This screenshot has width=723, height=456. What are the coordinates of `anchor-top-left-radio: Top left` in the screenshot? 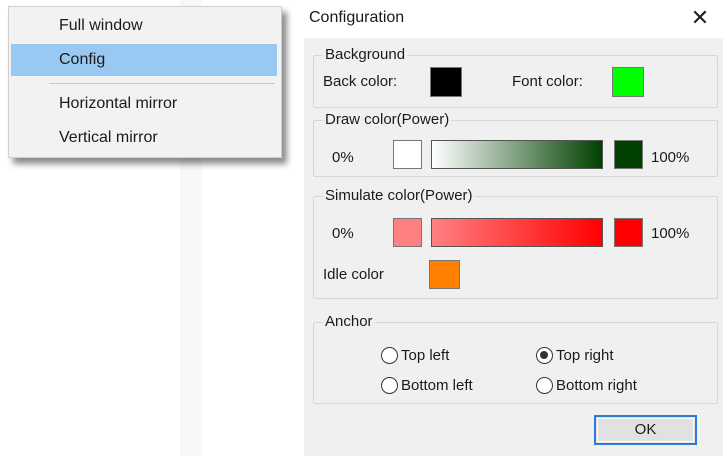 It's located at (415, 355).